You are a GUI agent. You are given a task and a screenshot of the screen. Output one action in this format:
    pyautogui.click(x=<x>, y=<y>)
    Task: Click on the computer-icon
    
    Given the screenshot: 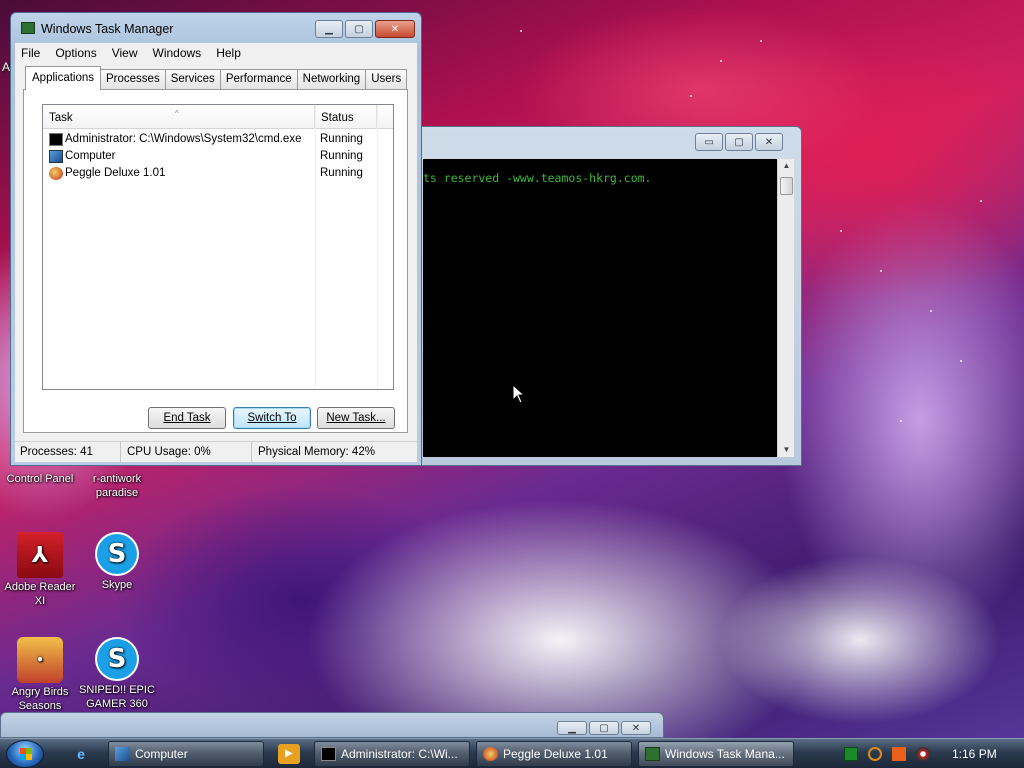 What is the action you would take?
    pyautogui.click(x=122, y=754)
    